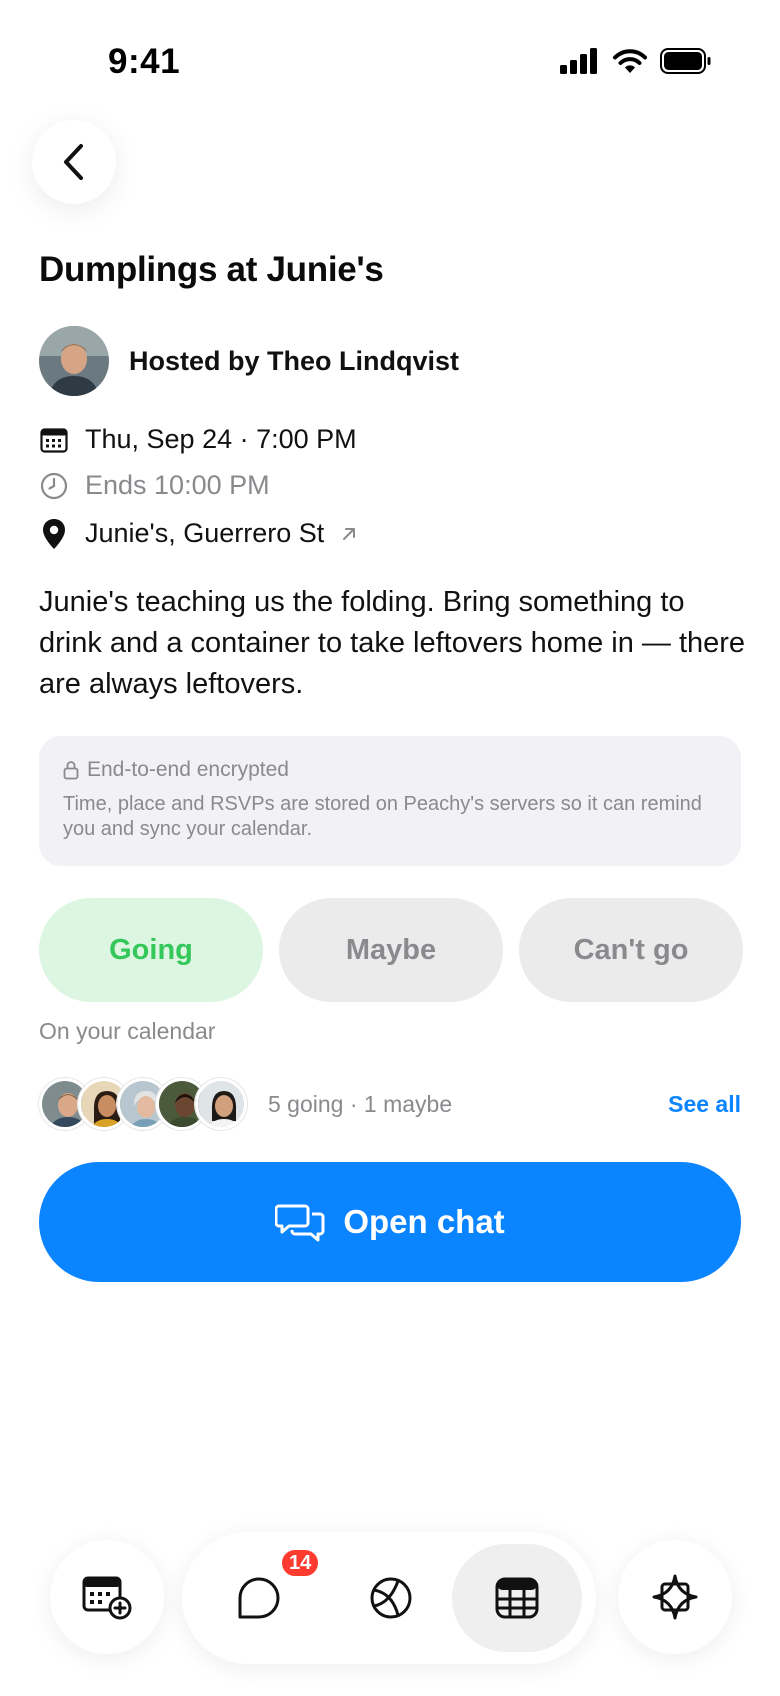  What do you see at coordinates (221, 1104) in the screenshot?
I see `attendee-avatar` at bounding box center [221, 1104].